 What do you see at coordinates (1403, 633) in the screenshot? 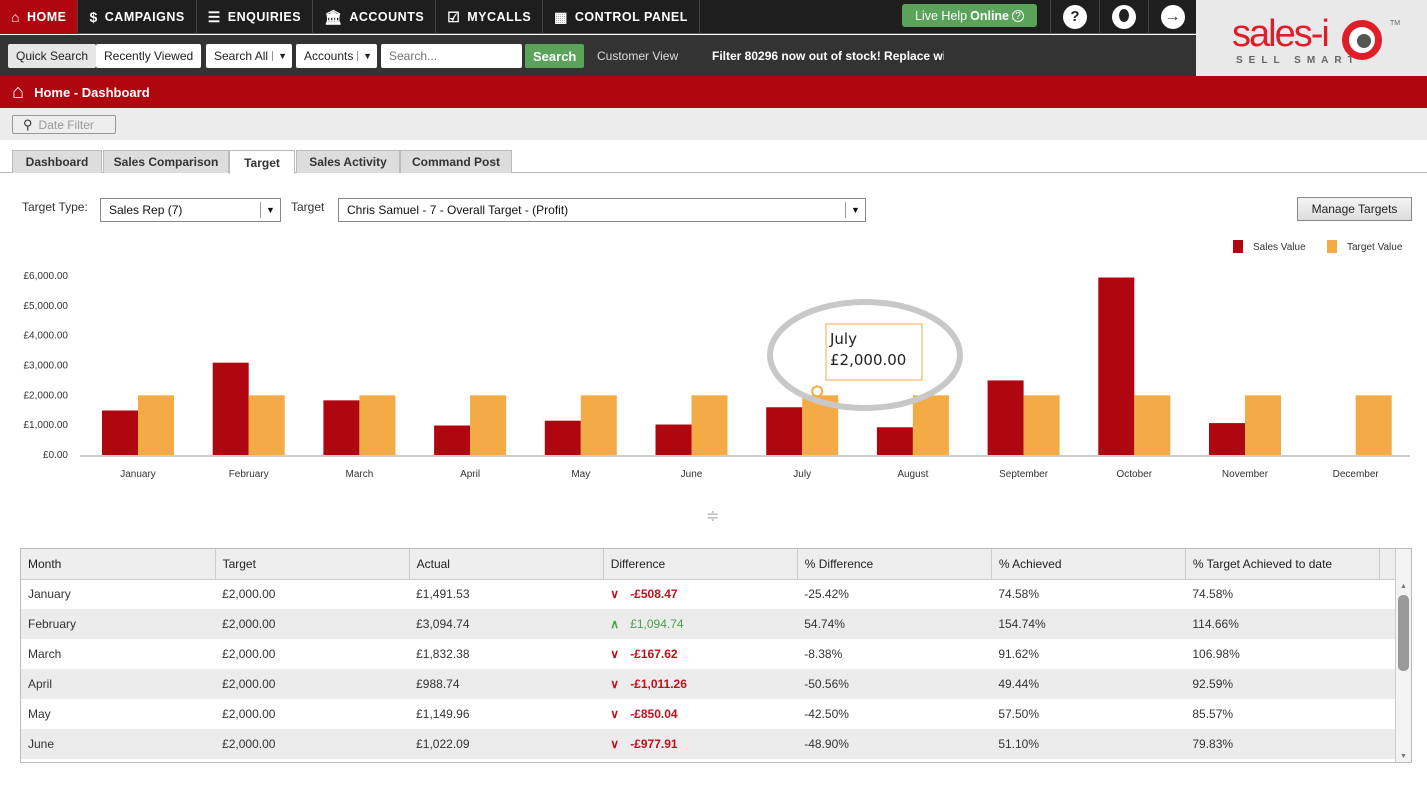
I see `scrollbar-thumb` at bounding box center [1403, 633].